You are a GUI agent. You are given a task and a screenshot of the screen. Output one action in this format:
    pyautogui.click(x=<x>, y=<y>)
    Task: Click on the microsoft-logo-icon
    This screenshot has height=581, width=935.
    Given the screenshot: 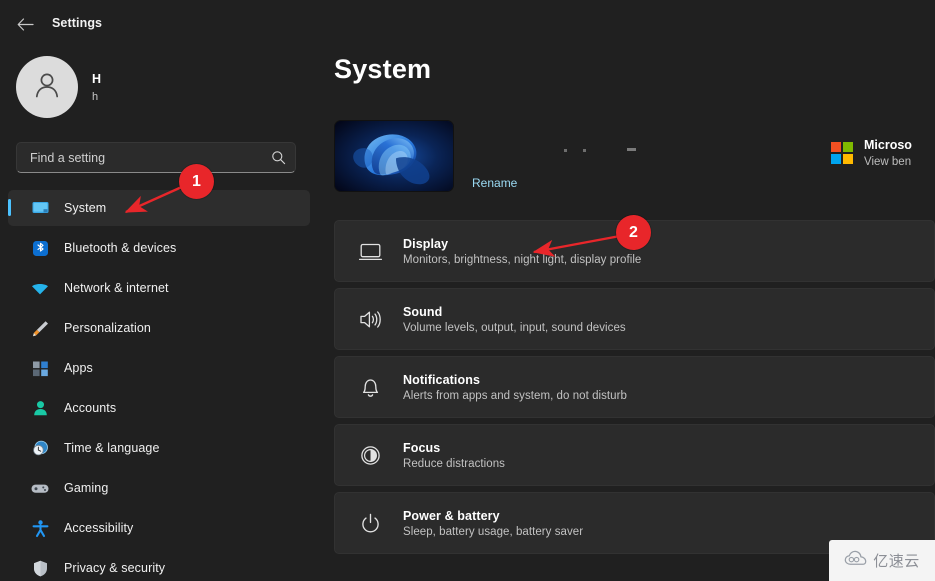 What is the action you would take?
    pyautogui.click(x=842, y=153)
    